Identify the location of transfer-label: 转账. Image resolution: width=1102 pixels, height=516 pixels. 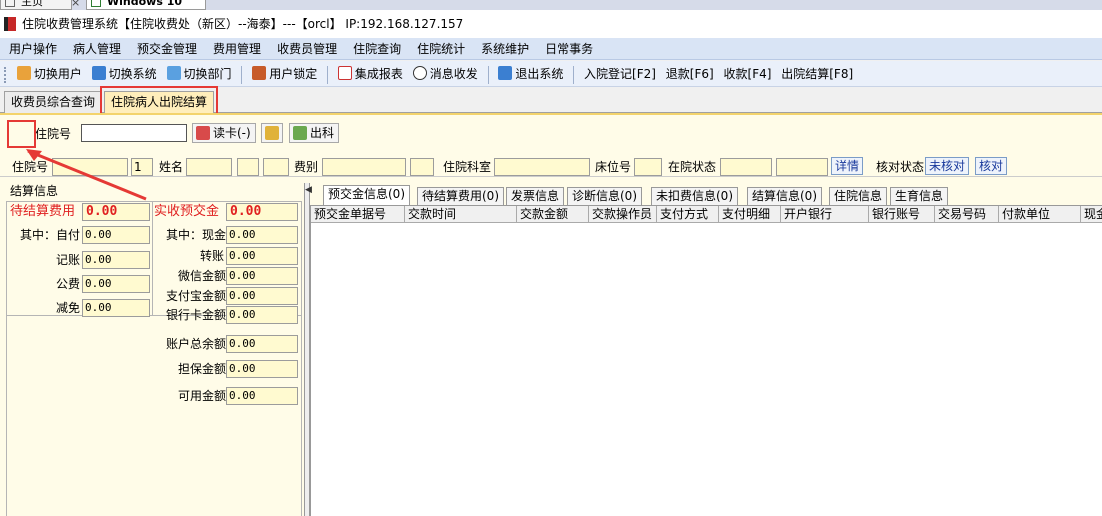
(212, 256).